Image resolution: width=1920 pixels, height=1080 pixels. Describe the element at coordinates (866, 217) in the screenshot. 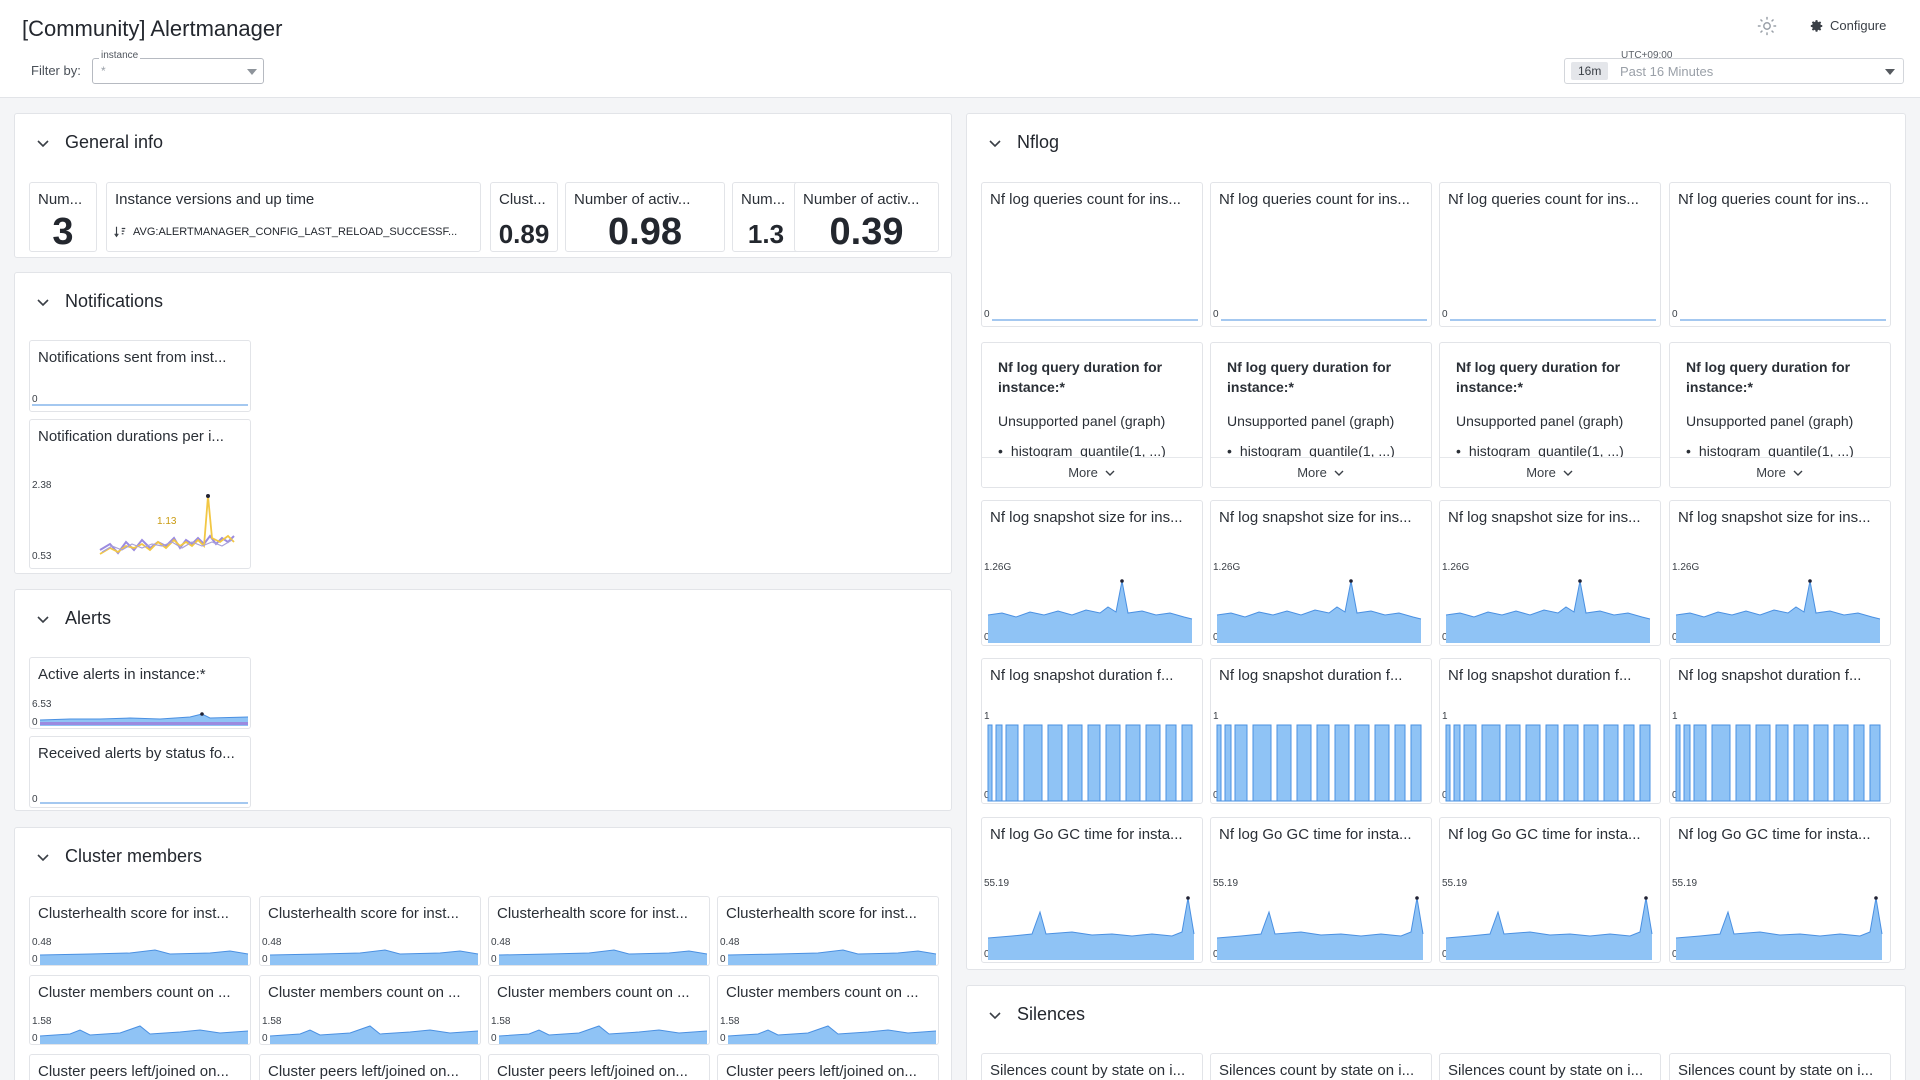

I see `stat-tile: Number of activ... 0.39` at that location.